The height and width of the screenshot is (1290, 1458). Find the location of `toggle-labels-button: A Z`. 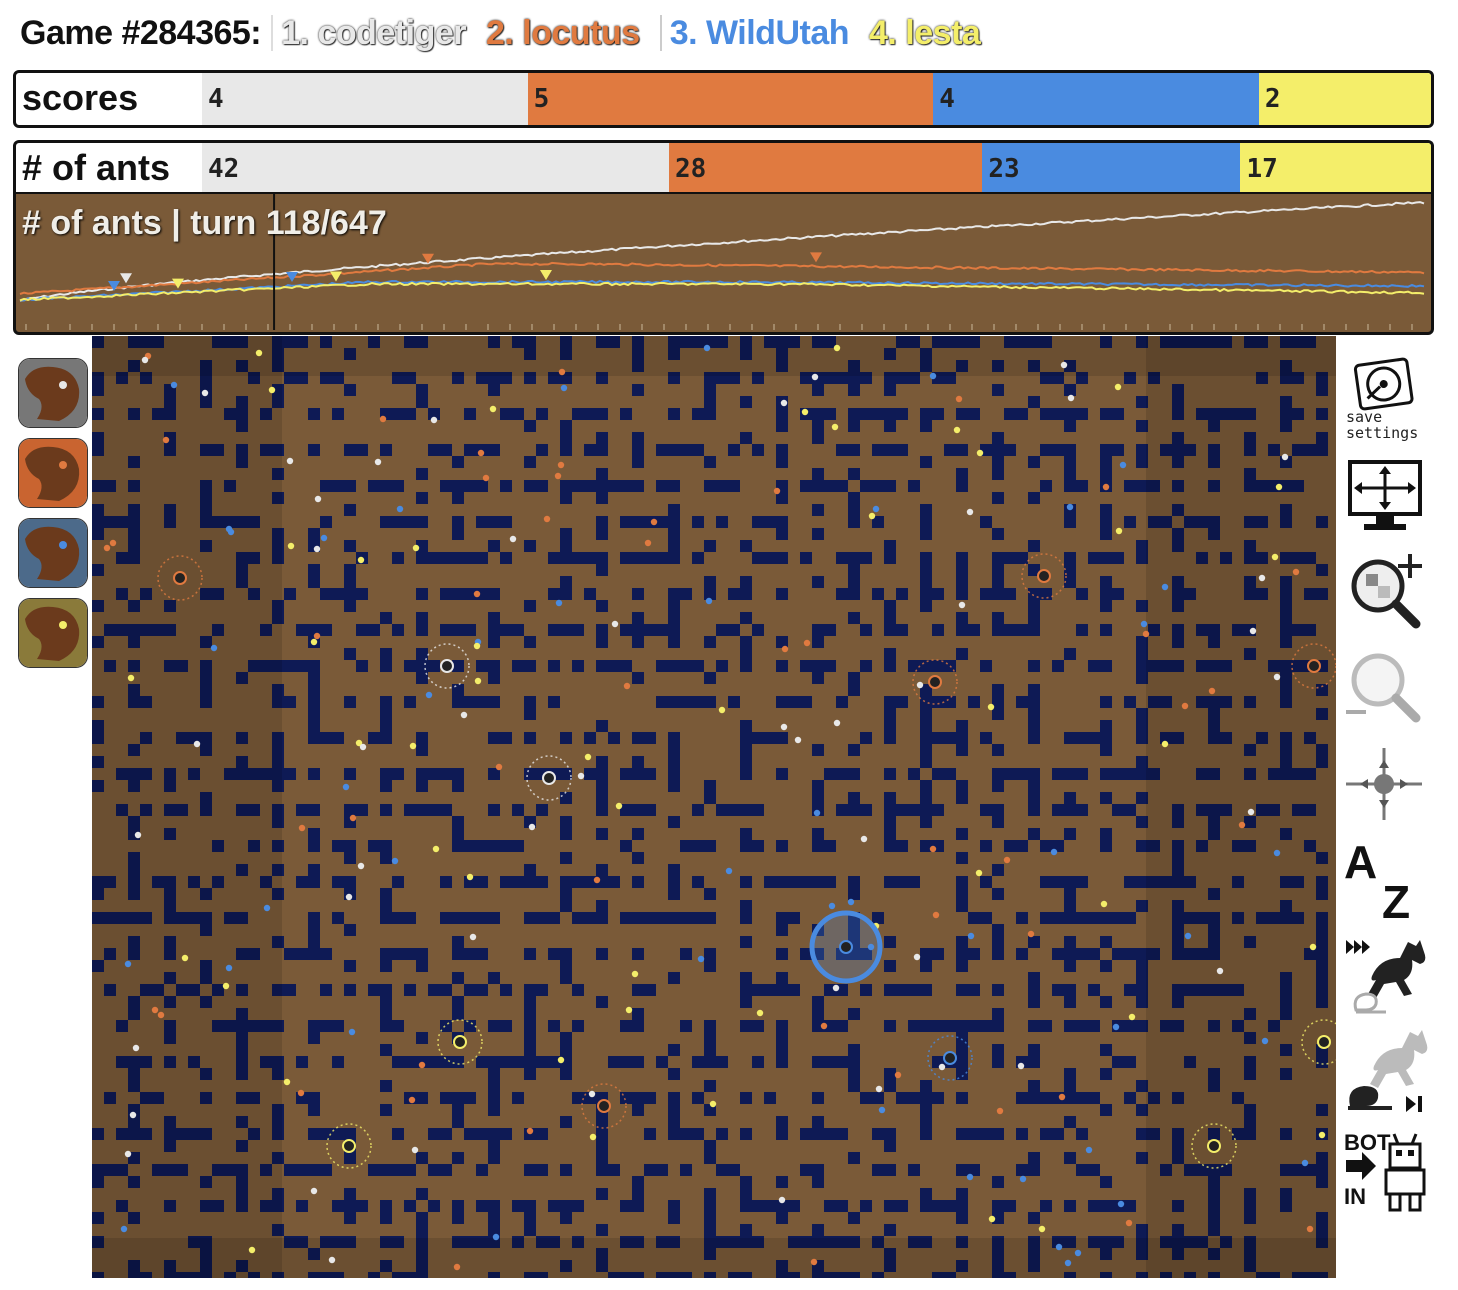

toggle-labels-button: A Z is located at coordinates (1387, 881).